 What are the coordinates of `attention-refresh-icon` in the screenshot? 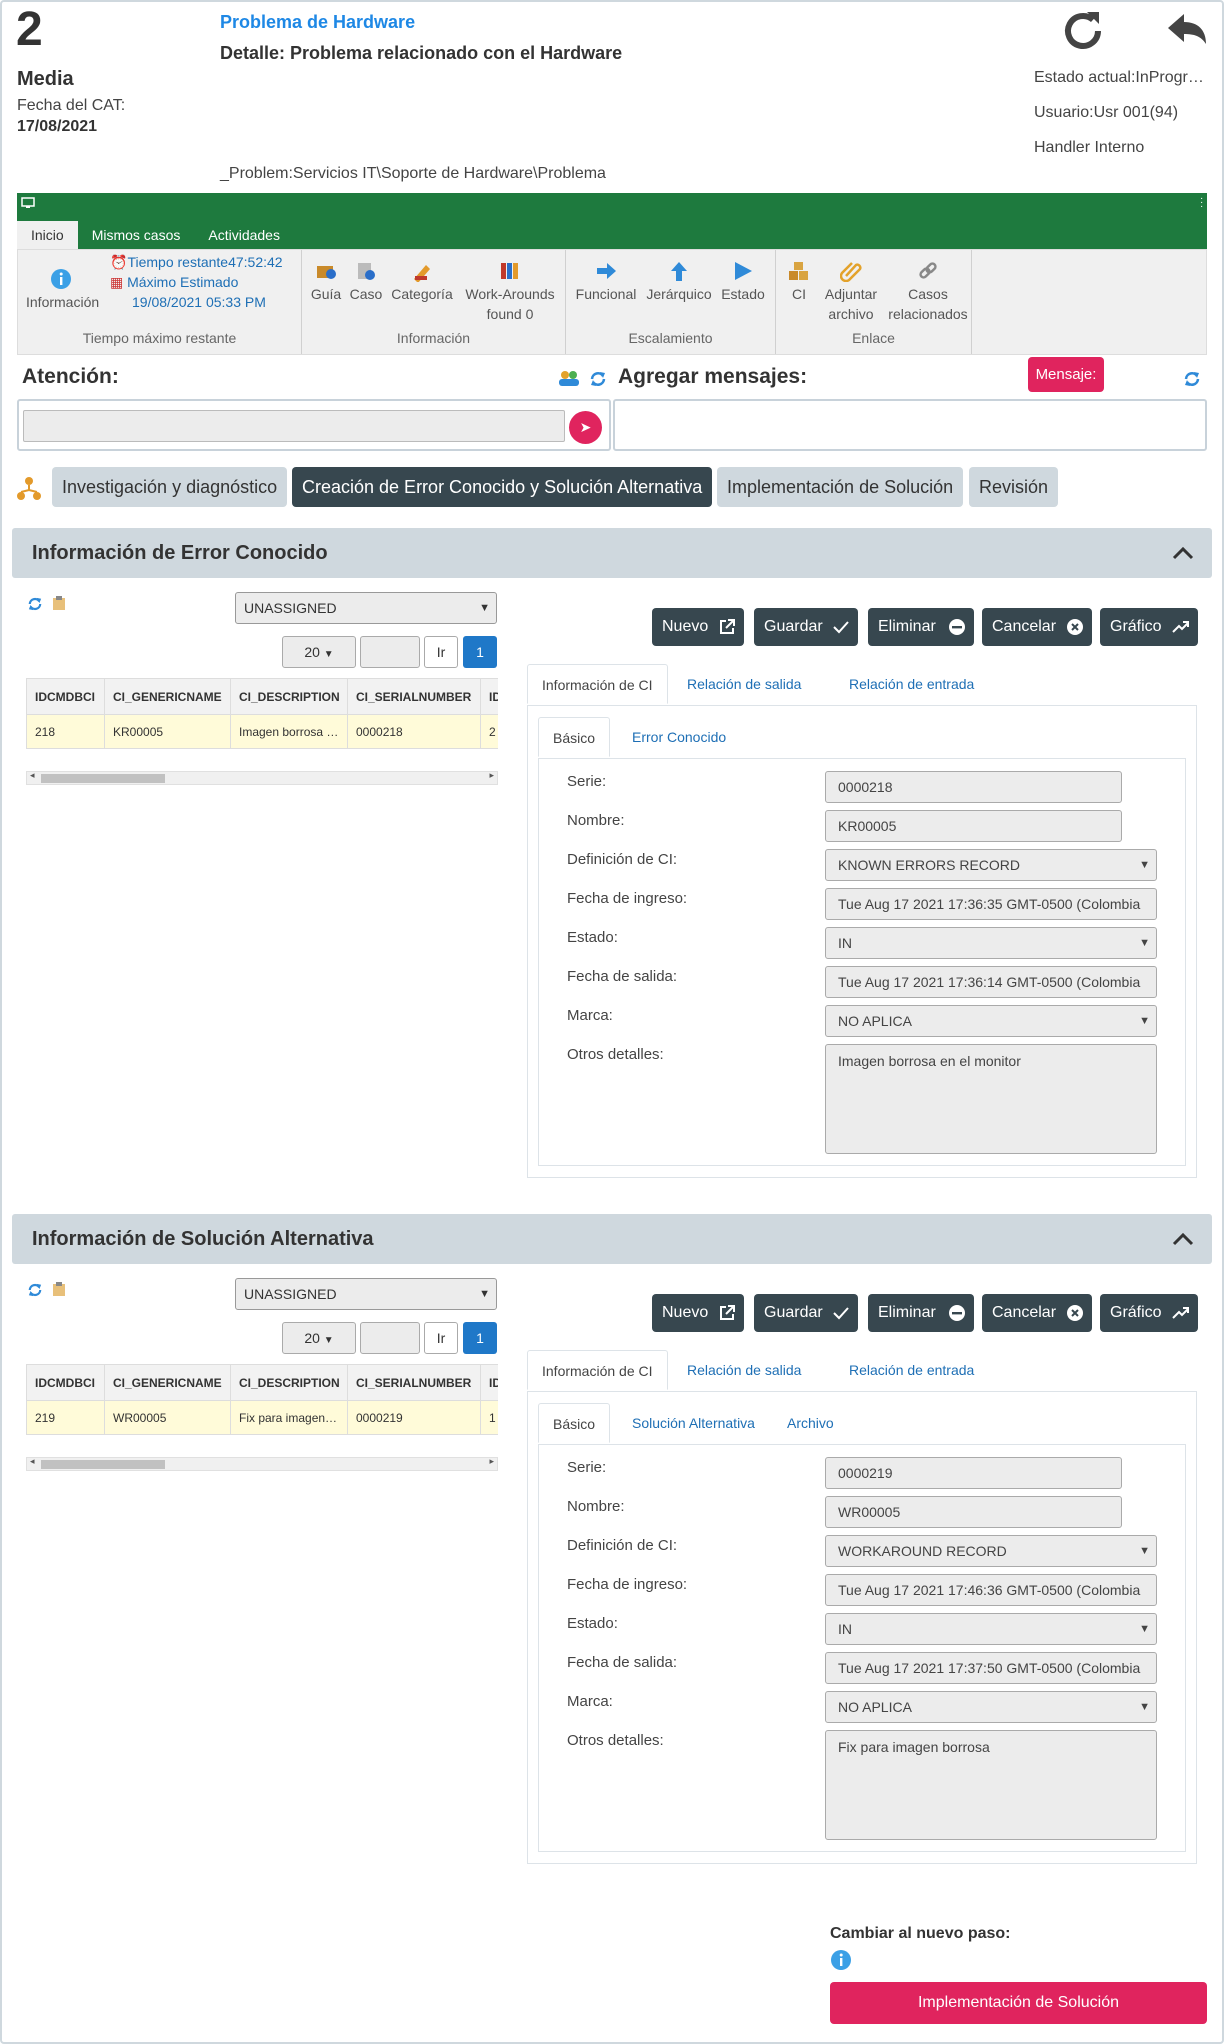 It's located at (598, 379).